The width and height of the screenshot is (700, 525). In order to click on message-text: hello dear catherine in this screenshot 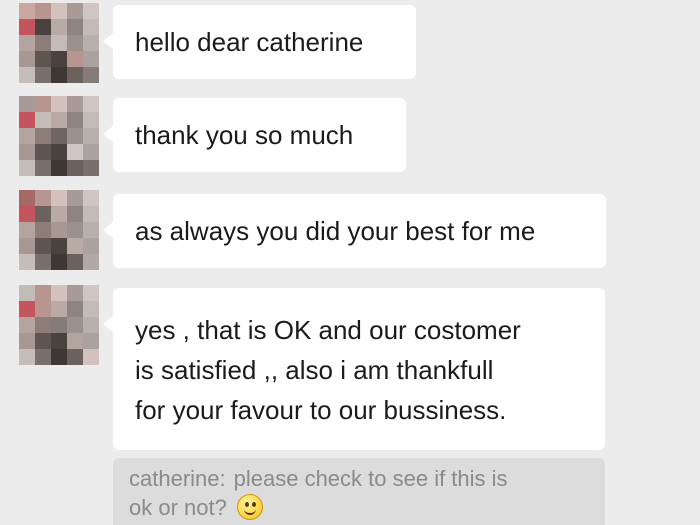, I will do `click(249, 42)`.